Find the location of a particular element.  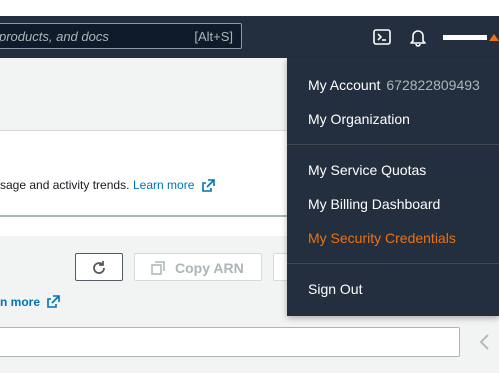

refresh-icon is located at coordinates (99, 267).